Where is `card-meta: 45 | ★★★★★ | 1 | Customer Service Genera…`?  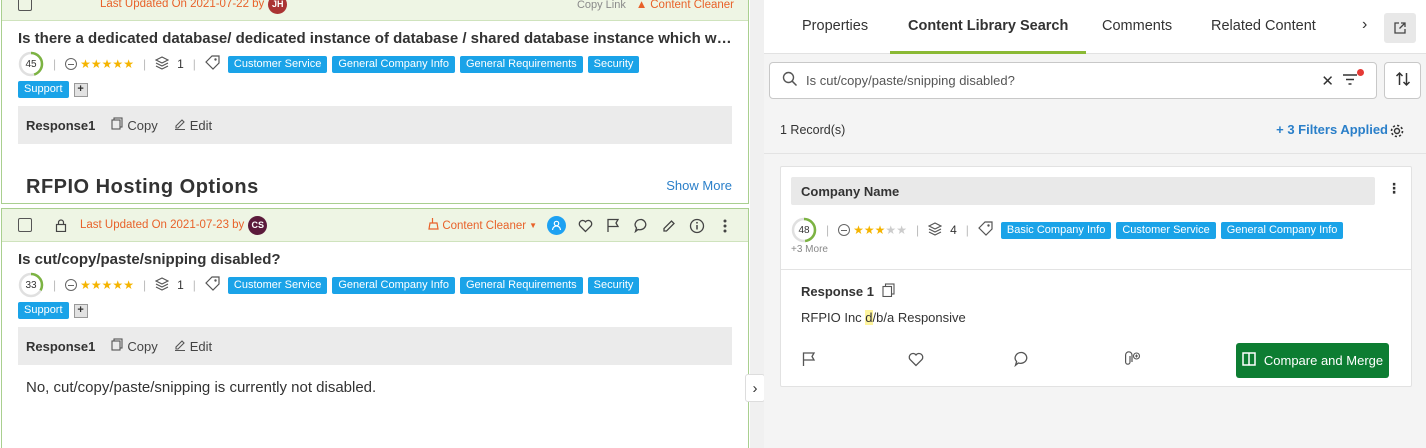 card-meta: 45 | ★★★★★ | 1 | Customer Service Genera… is located at coordinates (347, 73).